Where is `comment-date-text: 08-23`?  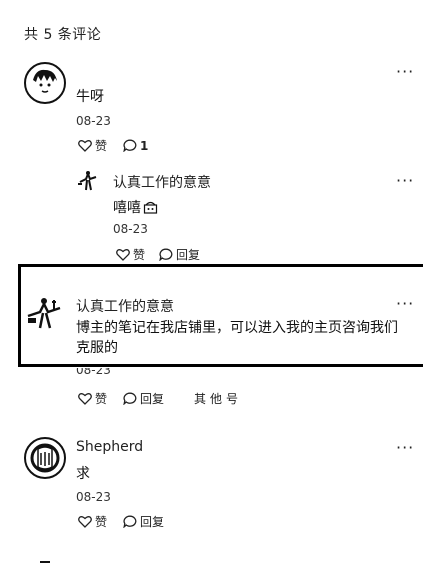 comment-date-text: 08-23 is located at coordinates (93, 372).